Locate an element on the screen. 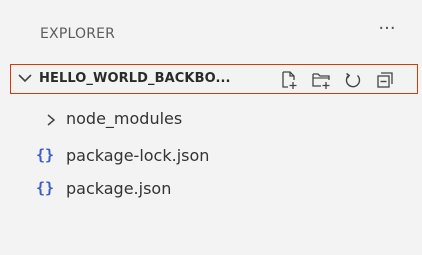 The image size is (422, 255). tree-item-label: package.json is located at coordinates (119, 188).